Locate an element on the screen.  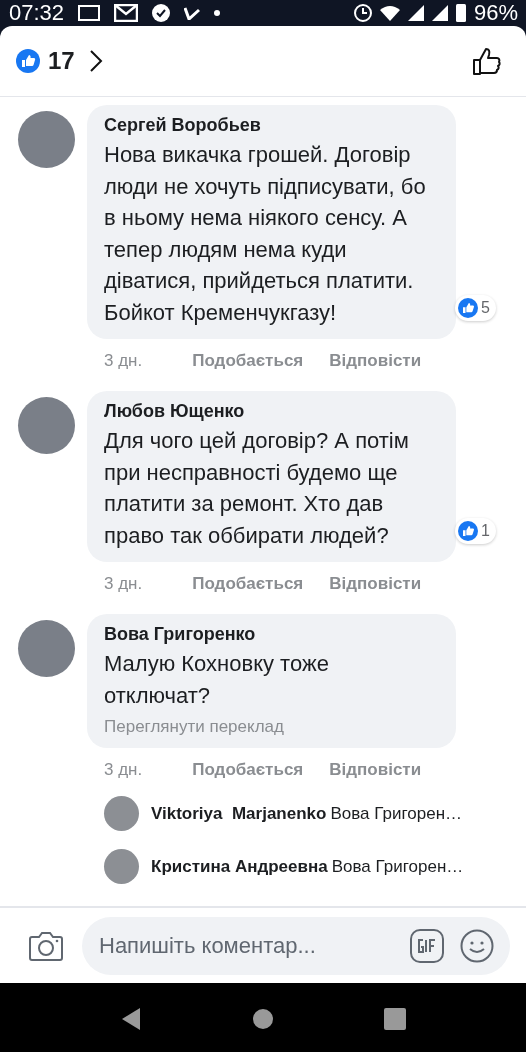
comment-text: Для чого цей договір? А потім при несправності будемо ще платити за ремонт. Хто дав право так оббирати людей? is located at coordinates (257, 488).